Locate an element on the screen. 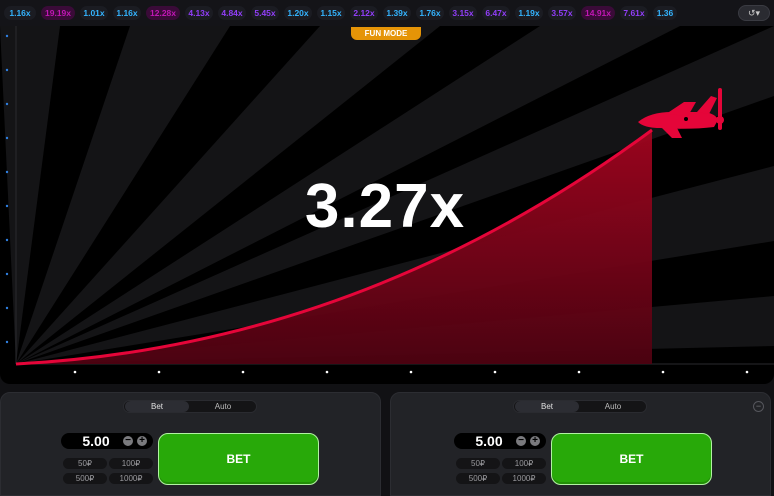  history-coefficient: 1.20x is located at coordinates (298, 13).